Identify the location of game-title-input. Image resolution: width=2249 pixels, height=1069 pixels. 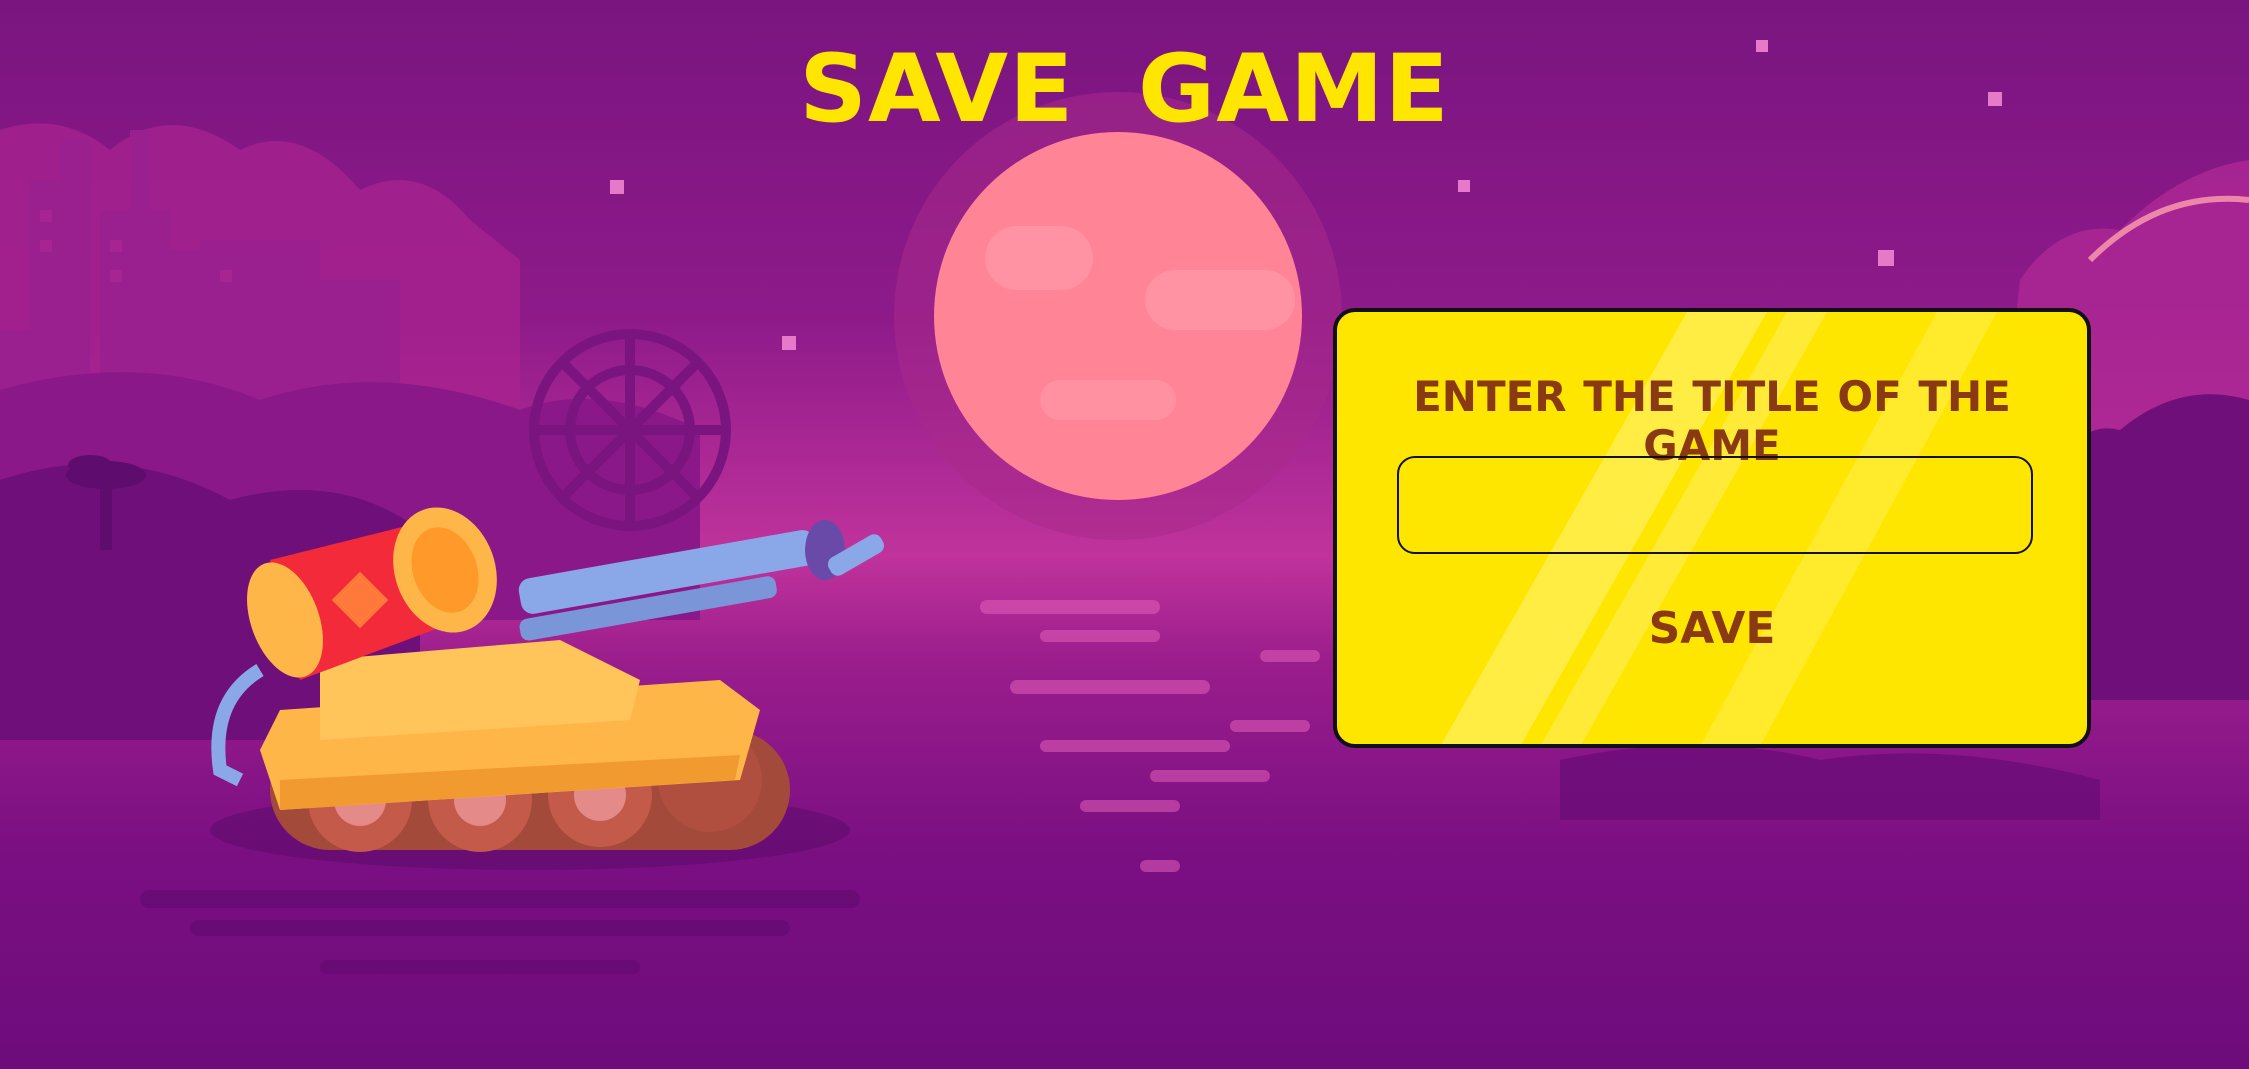
(1715, 505).